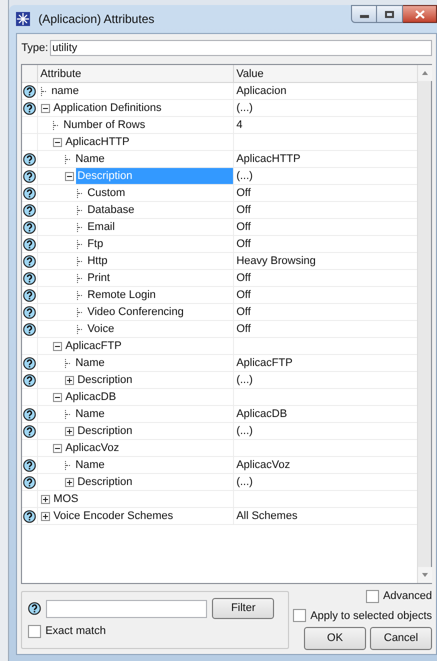 The image size is (437, 661). Describe the element at coordinates (92, 448) in the screenshot. I see `attribute-name: AplicacVoz` at that location.